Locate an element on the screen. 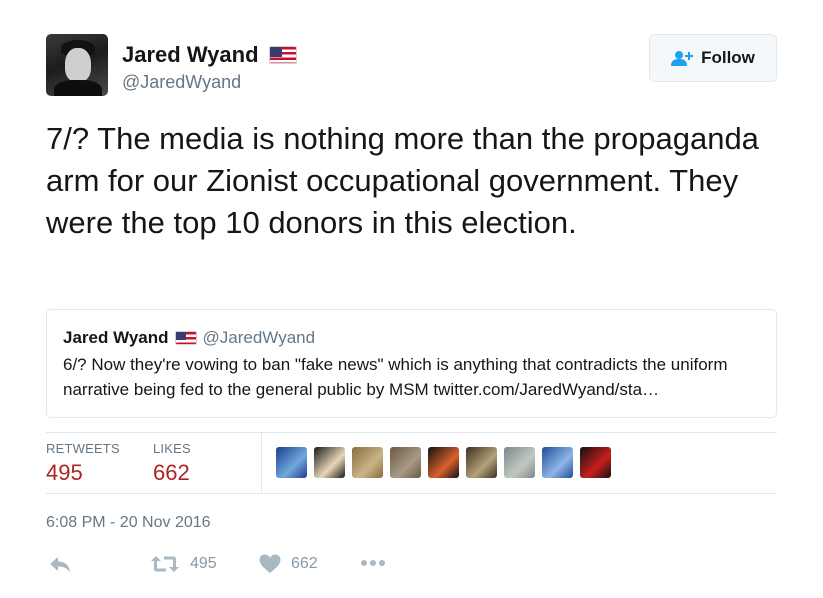  likes-stat: LIKES 662 is located at coordinates (172, 463).